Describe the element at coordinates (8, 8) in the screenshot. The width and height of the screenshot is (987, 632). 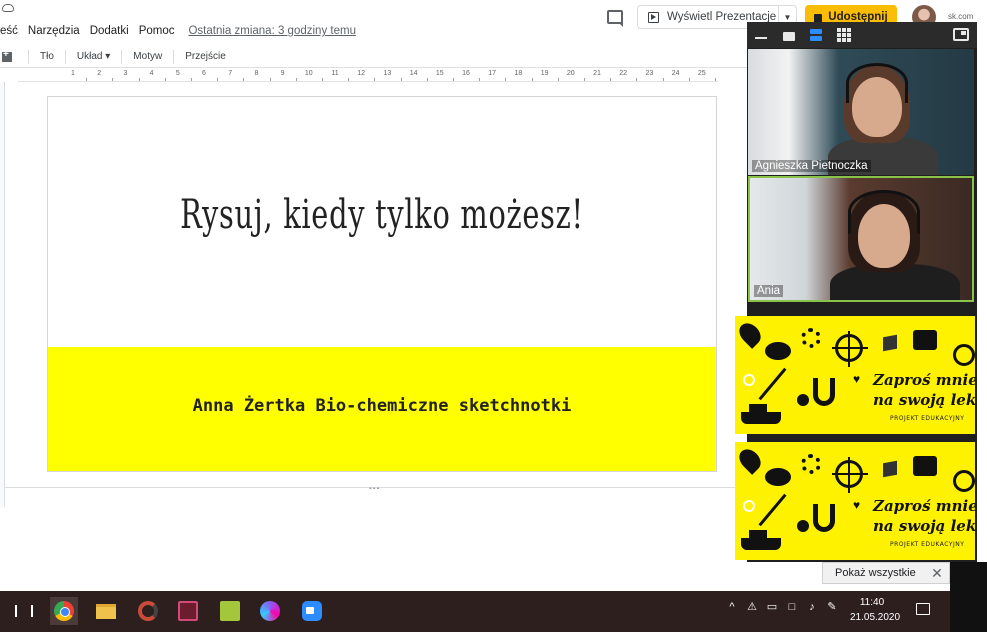
I see `cloud-saved-icon` at that location.